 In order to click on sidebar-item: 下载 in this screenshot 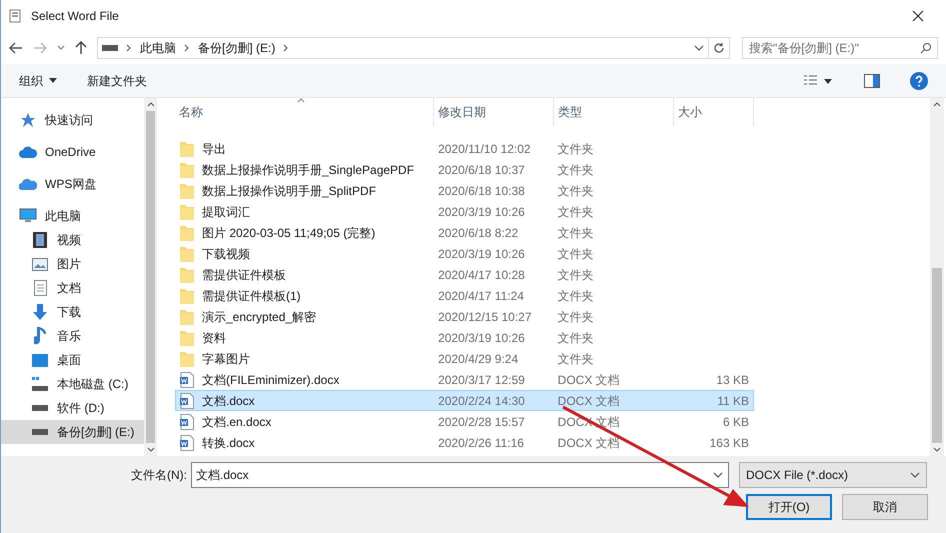, I will do `click(72, 312)`.